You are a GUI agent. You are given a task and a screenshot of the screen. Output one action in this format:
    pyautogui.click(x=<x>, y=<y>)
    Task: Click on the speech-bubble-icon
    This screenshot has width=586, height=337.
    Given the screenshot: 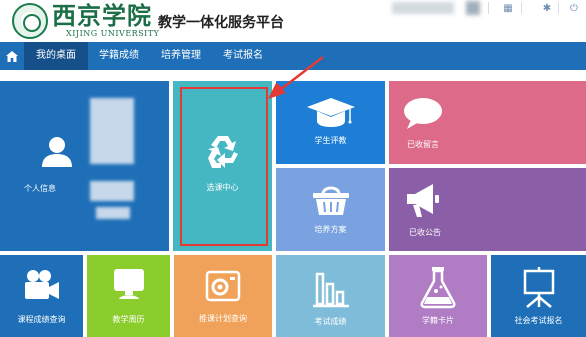 What is the action you would take?
    pyautogui.click(x=423, y=116)
    